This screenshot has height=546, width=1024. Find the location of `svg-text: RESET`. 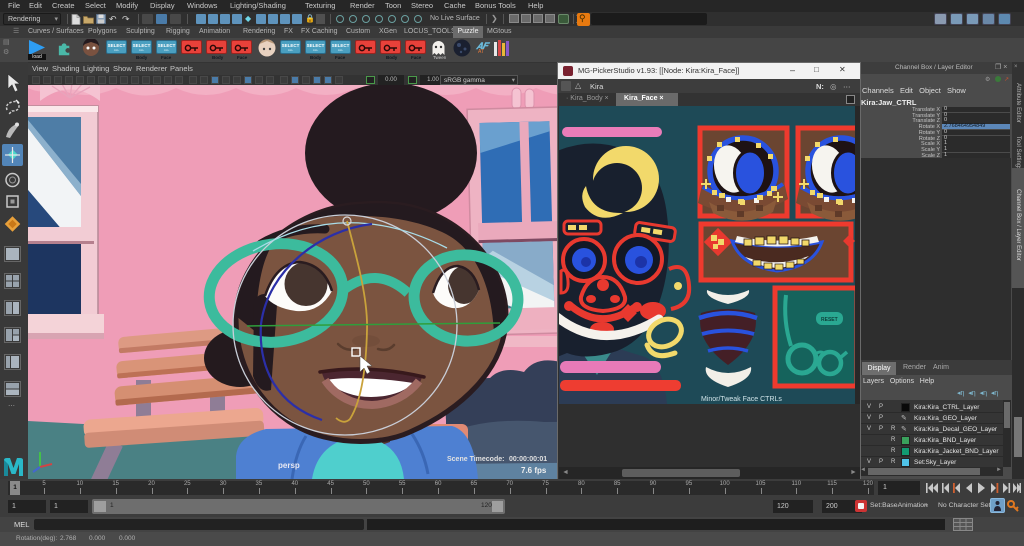

svg-text: RESET is located at coordinates (829, 320).